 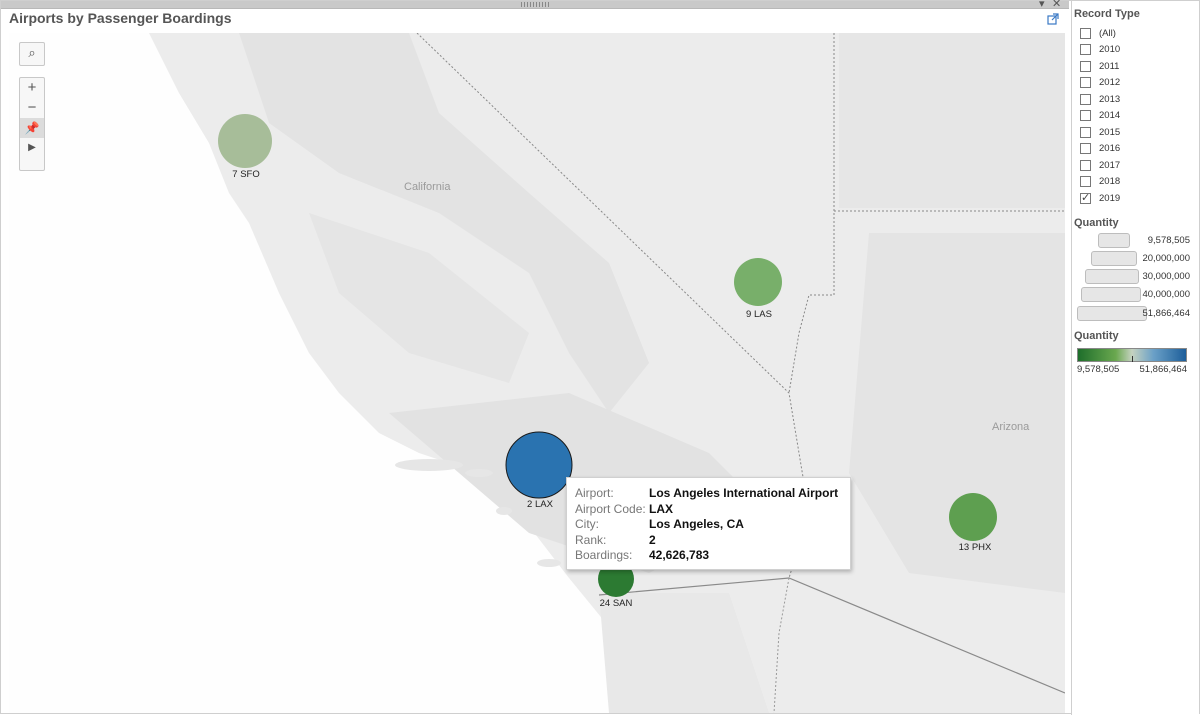 I want to click on checkbox-label: 2013, so click(x=1110, y=99).